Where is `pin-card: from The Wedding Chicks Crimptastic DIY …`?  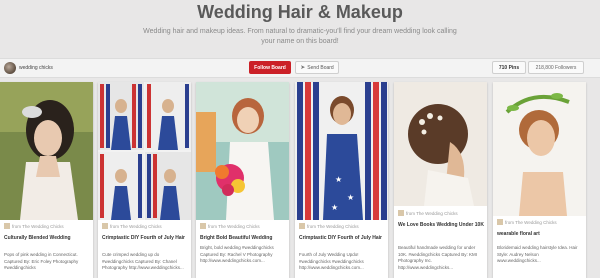
pin-card: from The Wedding Chicks Crimptastic DIY … is located at coordinates (144, 180).